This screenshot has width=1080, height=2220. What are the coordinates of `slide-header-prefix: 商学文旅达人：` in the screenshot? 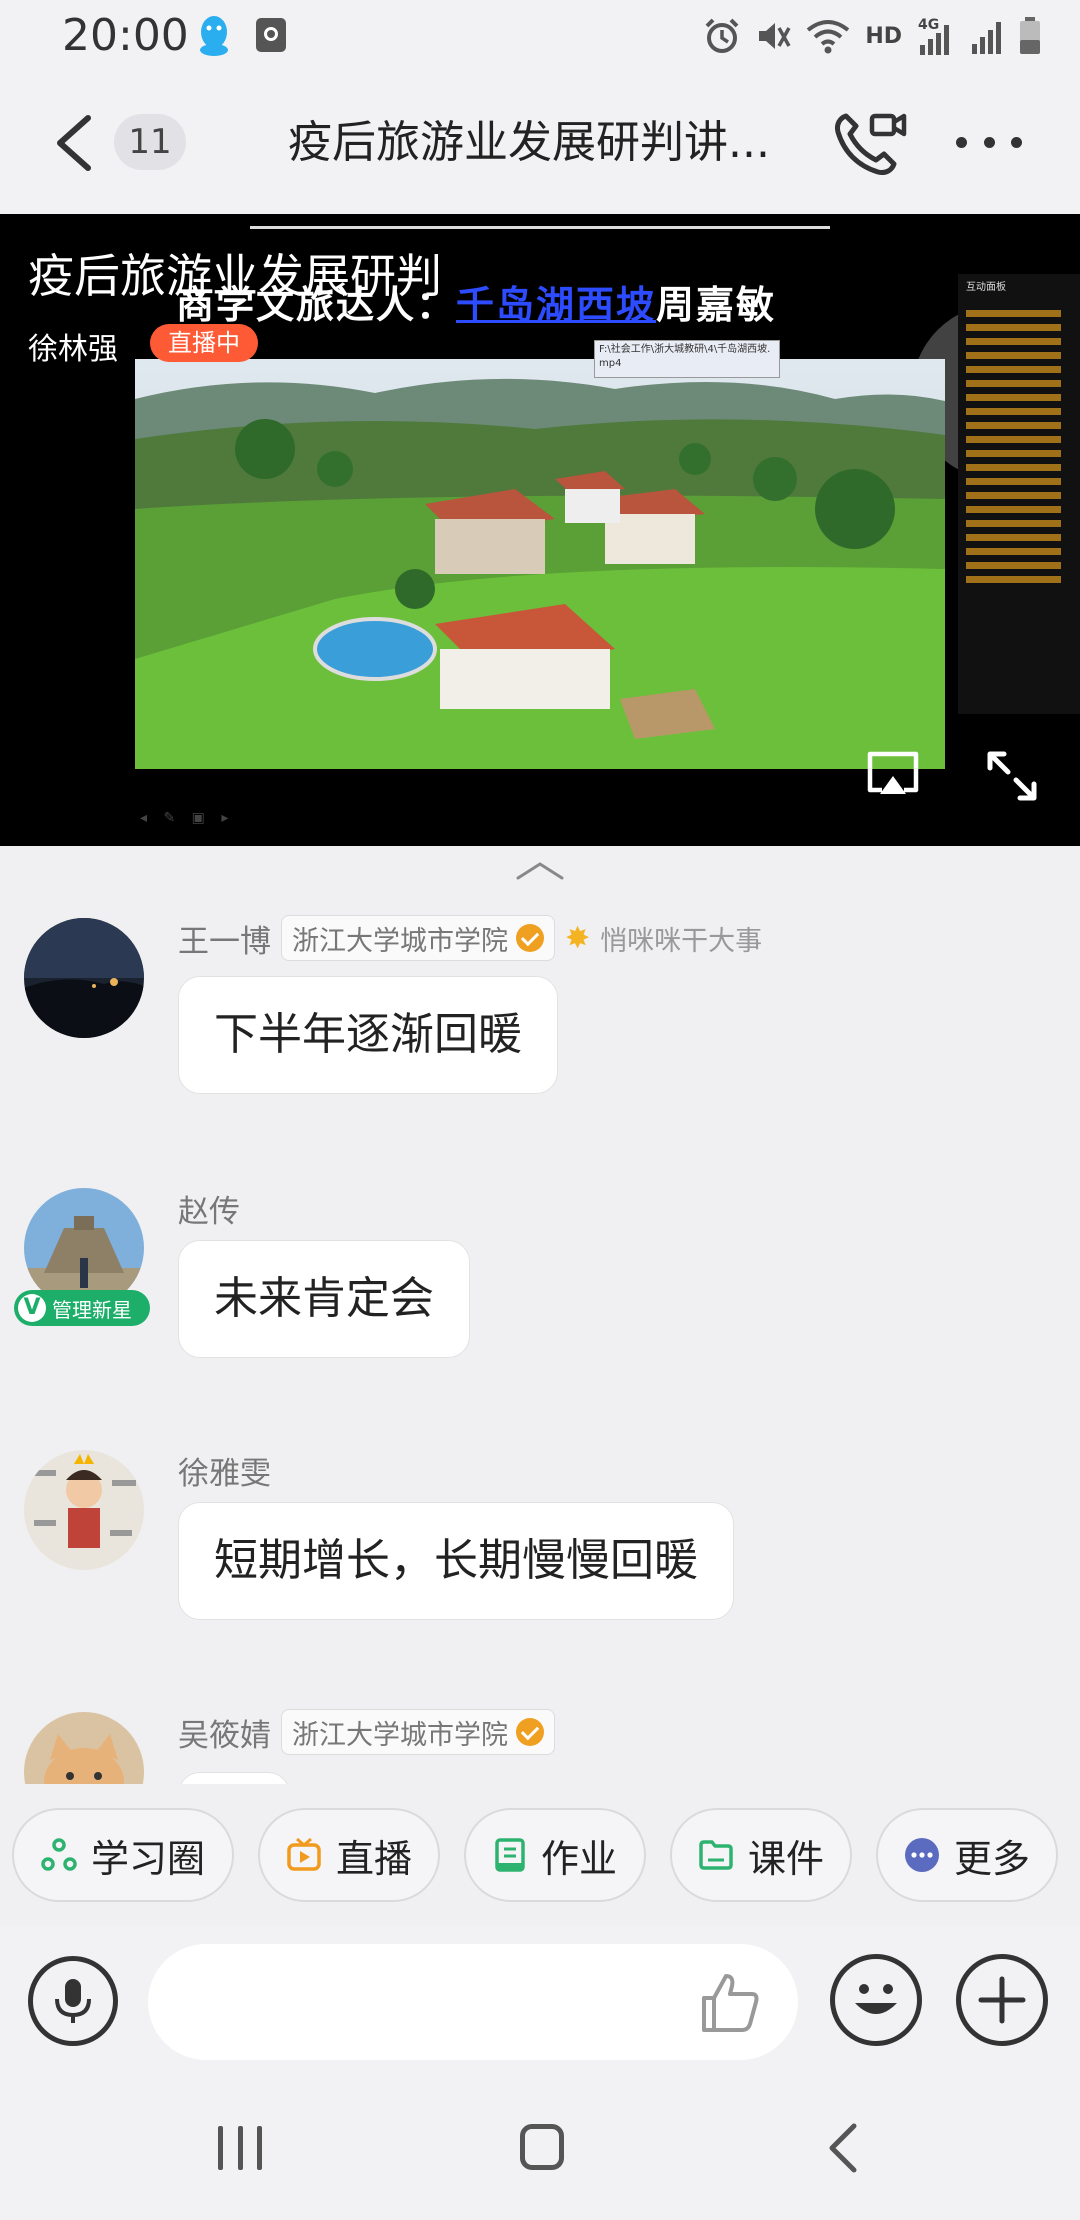 It's located at (316, 305).